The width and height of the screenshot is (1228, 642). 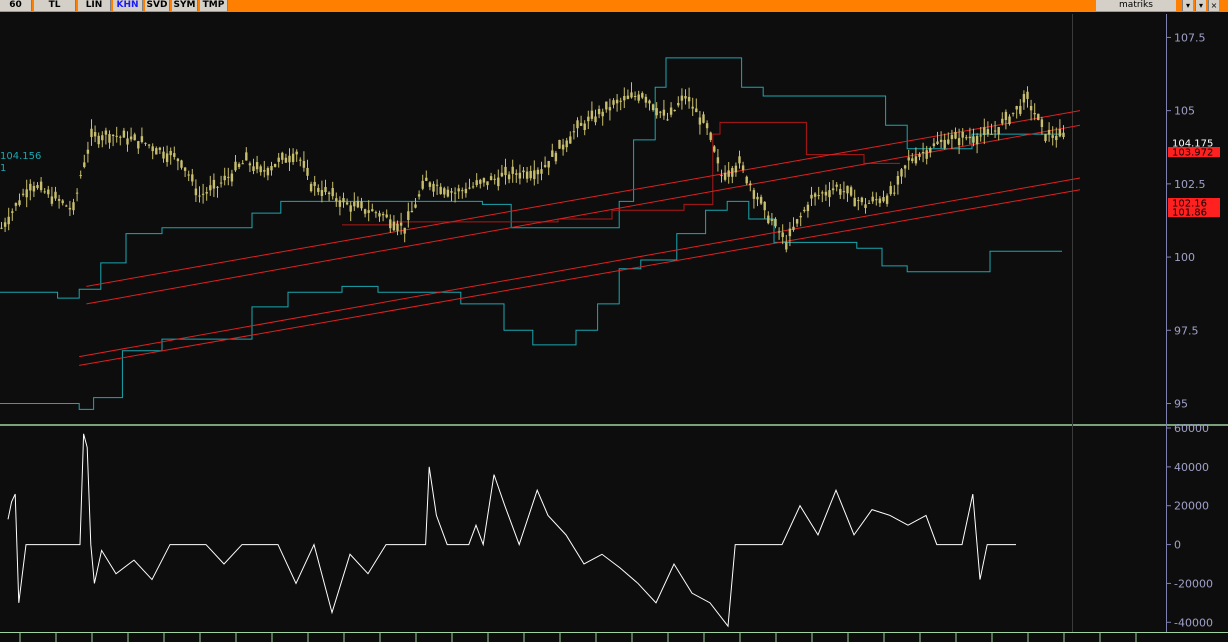 I want to click on price-tick-label: 95, so click(x=1181, y=404).